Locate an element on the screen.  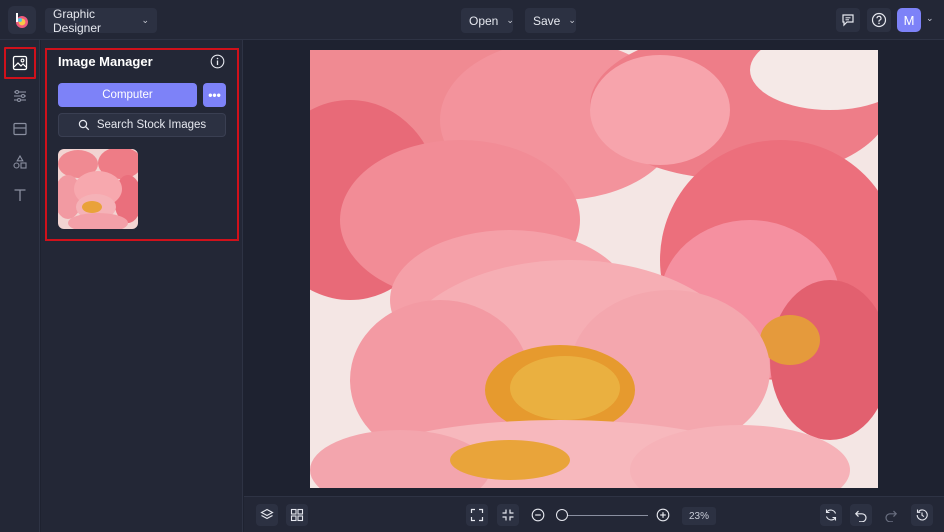
more-options-button: ••• is located at coordinates (214, 95).